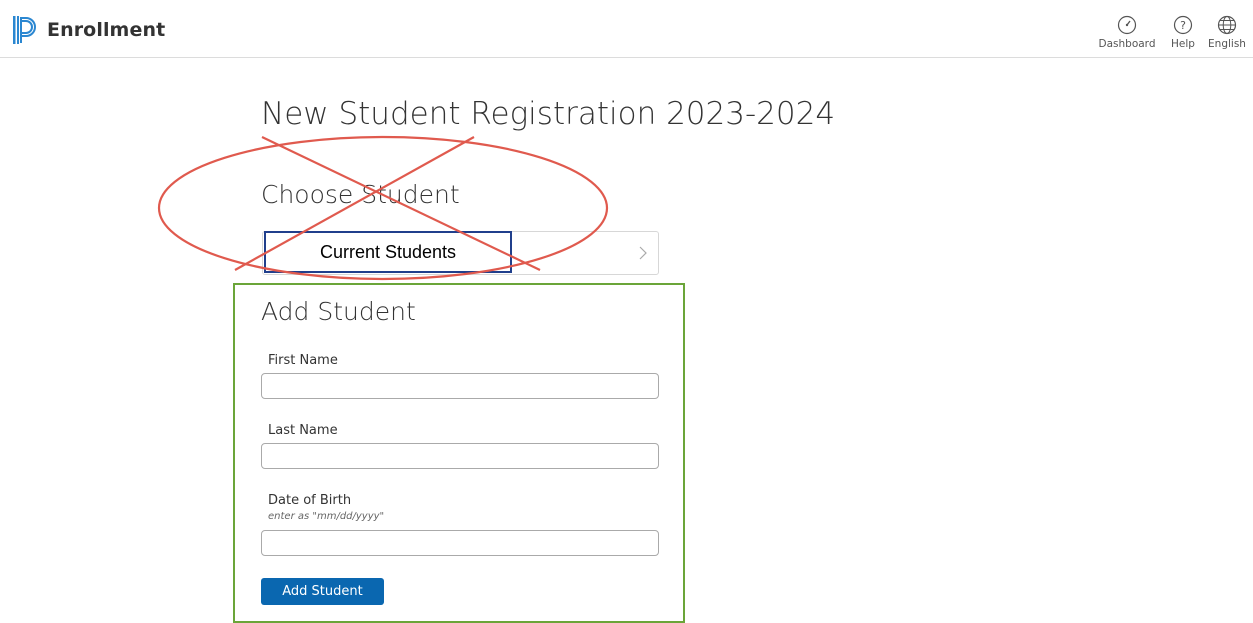  I want to click on help-question-icon: ?, so click(1183, 25).